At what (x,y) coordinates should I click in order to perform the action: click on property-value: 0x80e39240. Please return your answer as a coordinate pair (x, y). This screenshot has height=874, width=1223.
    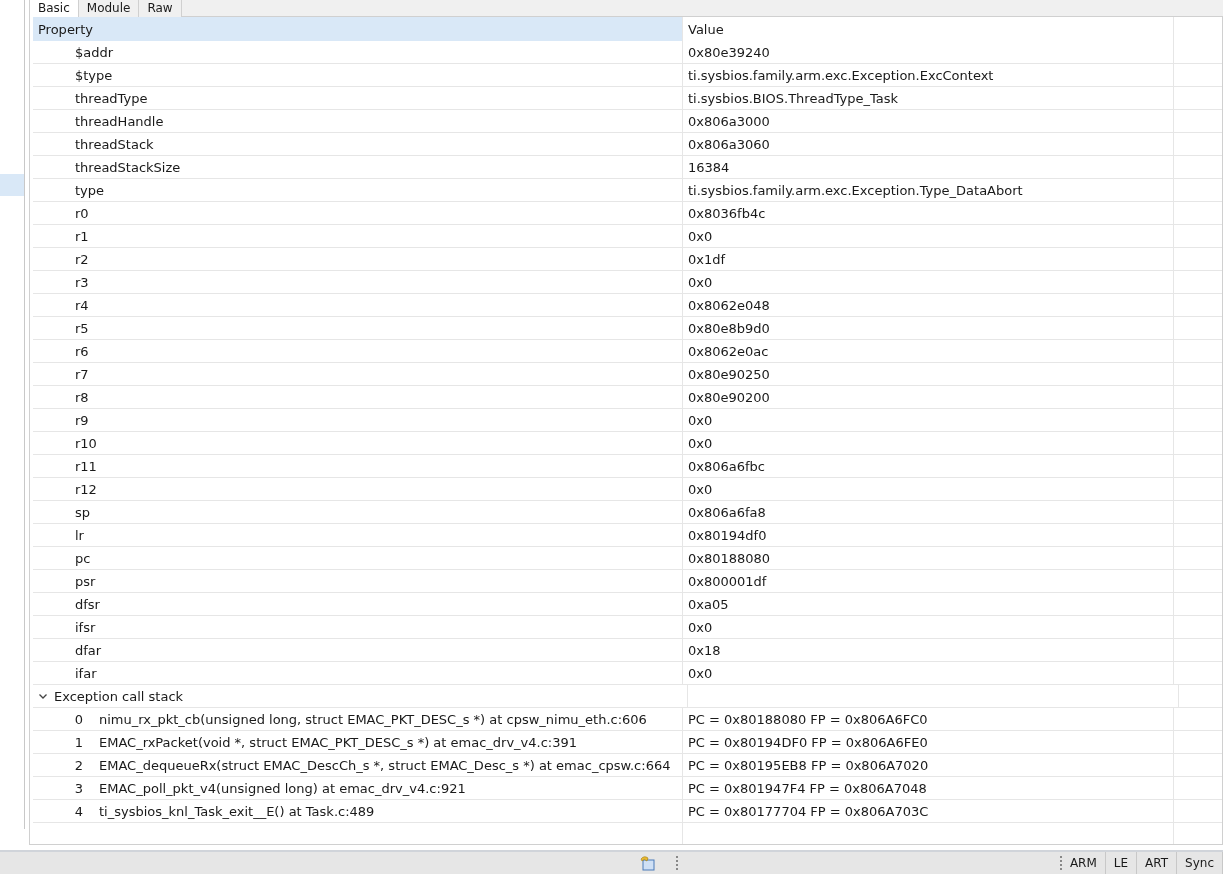
    Looking at the image, I should click on (729, 52).